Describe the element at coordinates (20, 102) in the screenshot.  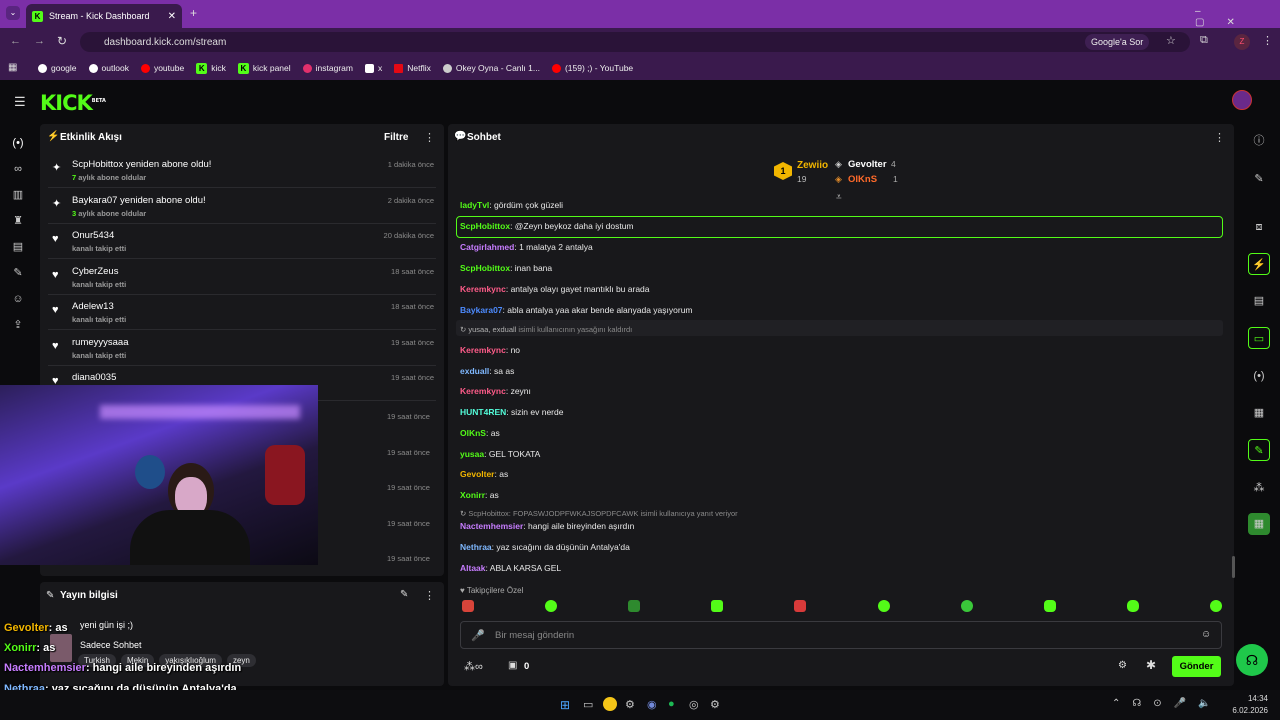
I see `hamburger-menu-icon: ☰` at that location.